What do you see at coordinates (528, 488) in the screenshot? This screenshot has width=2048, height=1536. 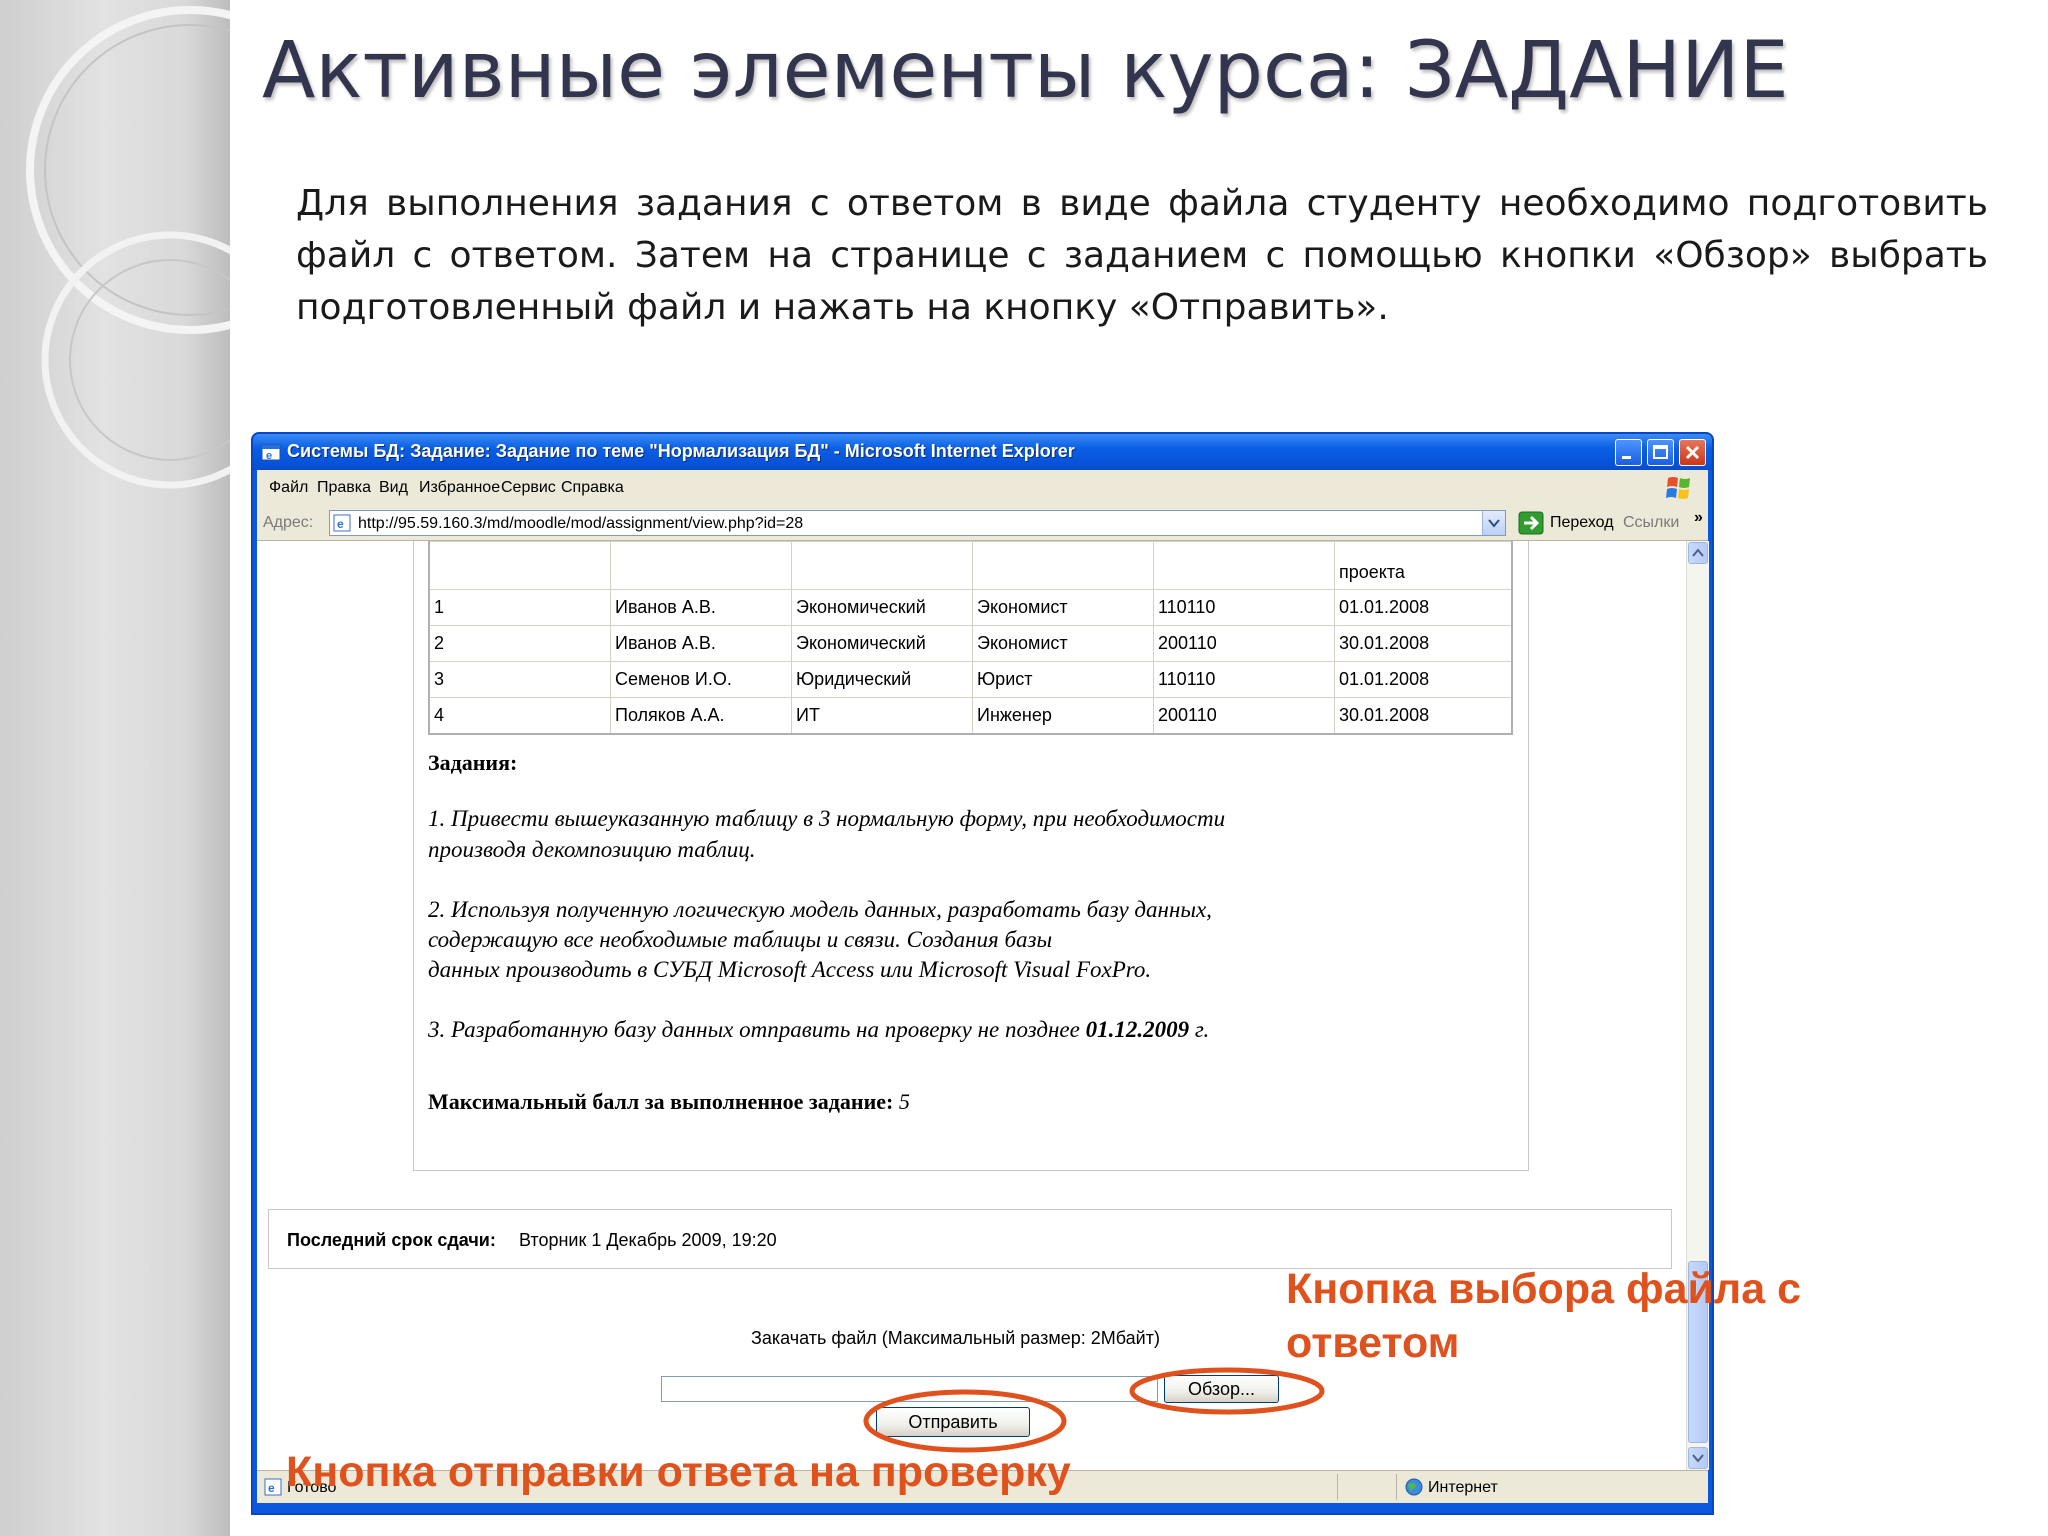 I see `menu-tools: Сервис` at bounding box center [528, 488].